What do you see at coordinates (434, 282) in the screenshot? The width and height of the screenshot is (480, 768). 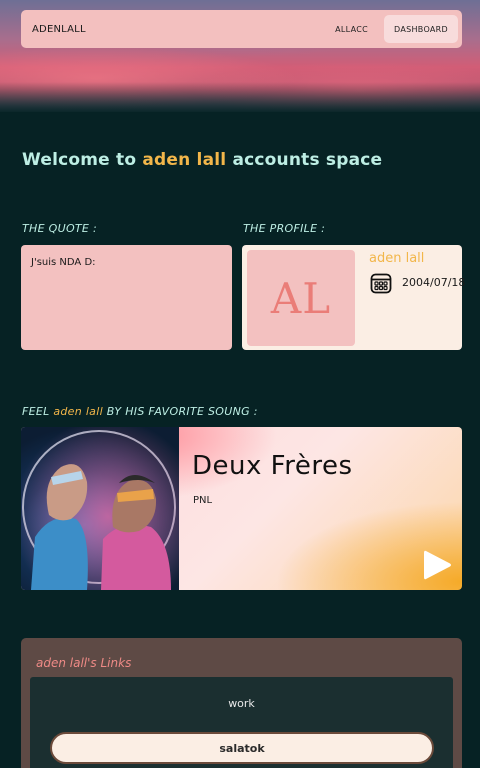 I see `profile-birthdate: 2004/07/18` at bounding box center [434, 282].